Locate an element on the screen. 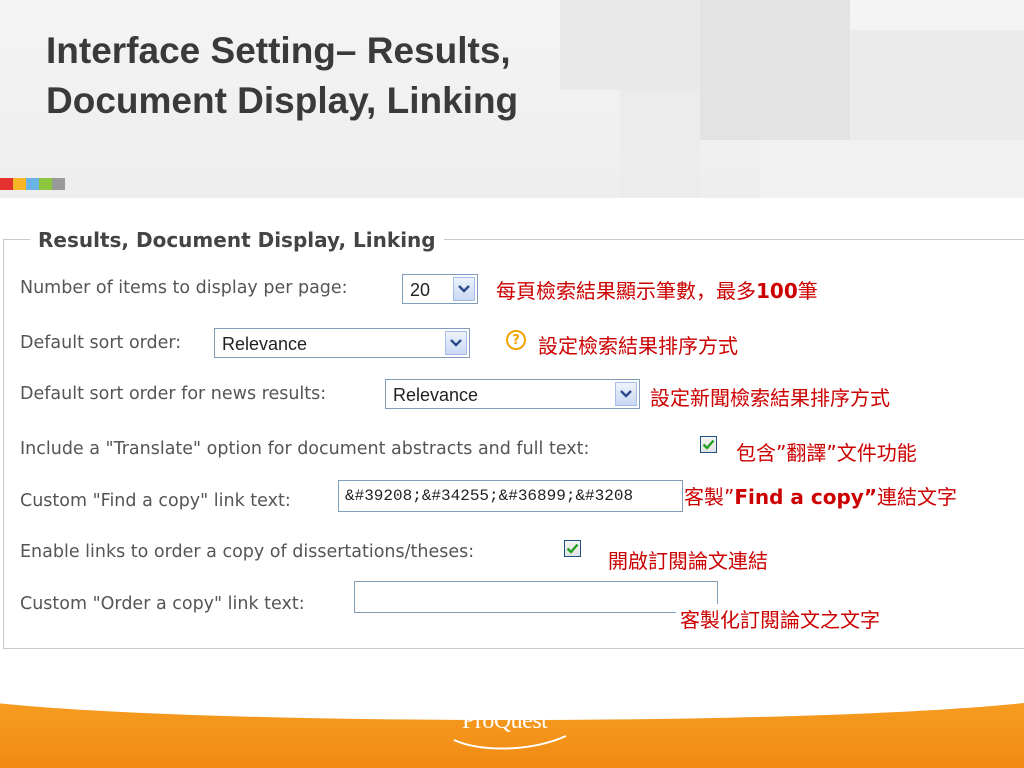 The width and height of the screenshot is (1024, 768). find-copy-label: Custom "Find a copy" link text: is located at coordinates (155, 501).